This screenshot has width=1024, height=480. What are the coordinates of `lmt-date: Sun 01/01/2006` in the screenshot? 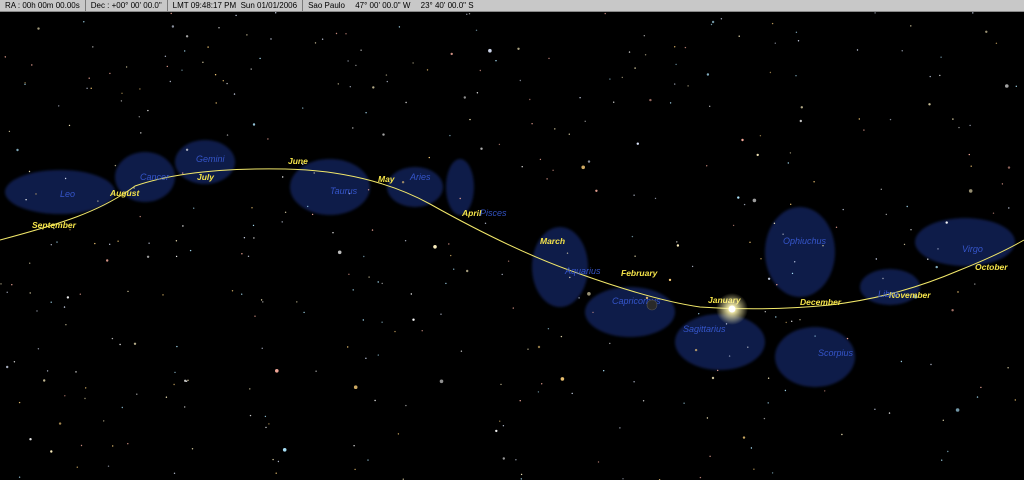 It's located at (269, 5).